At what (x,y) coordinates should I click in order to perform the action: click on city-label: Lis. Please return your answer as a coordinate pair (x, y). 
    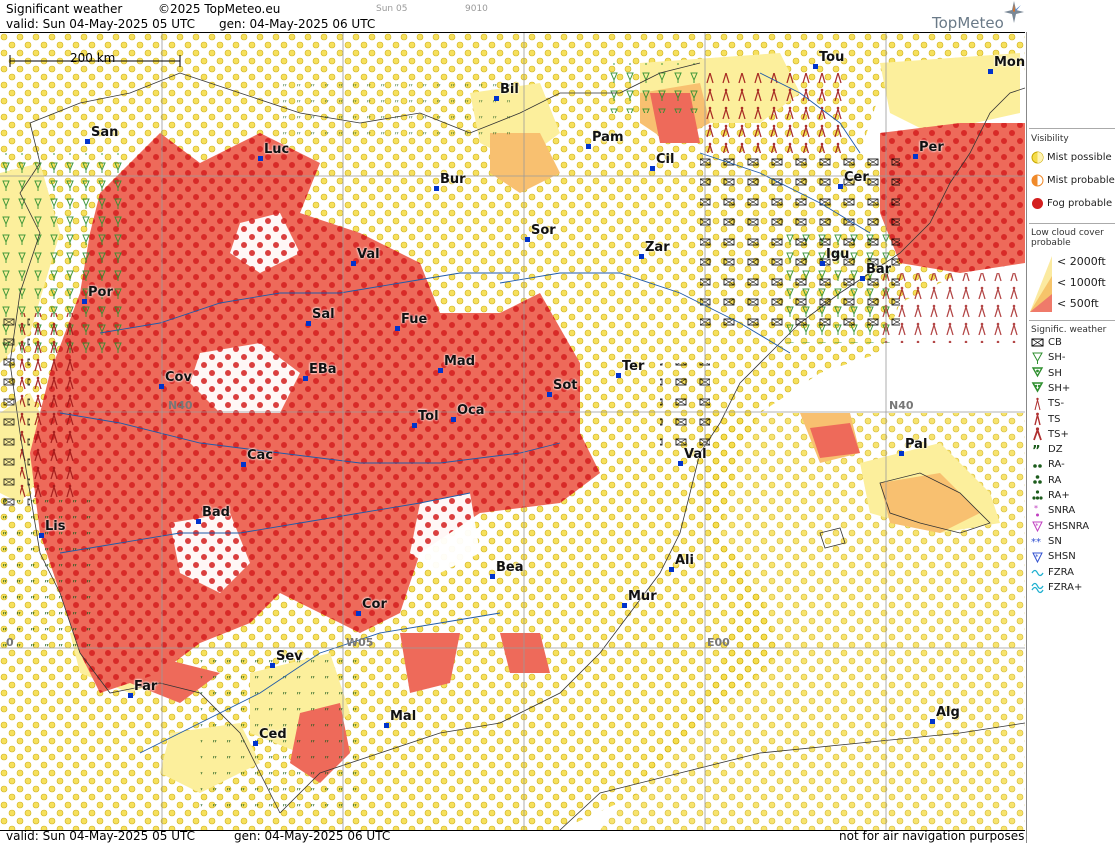
    Looking at the image, I should click on (55, 526).